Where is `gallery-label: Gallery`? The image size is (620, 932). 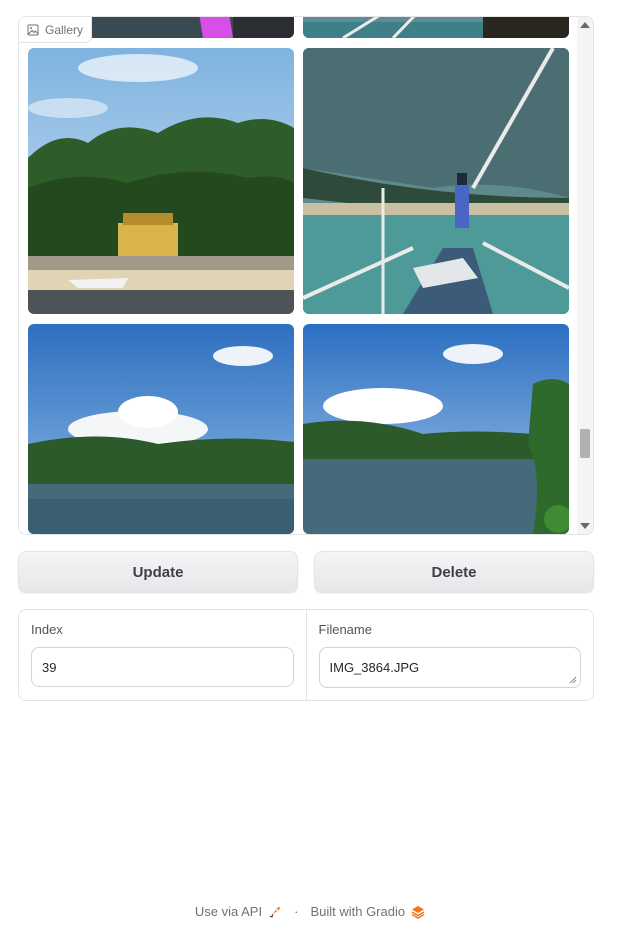
gallery-label: Gallery is located at coordinates (56, 30).